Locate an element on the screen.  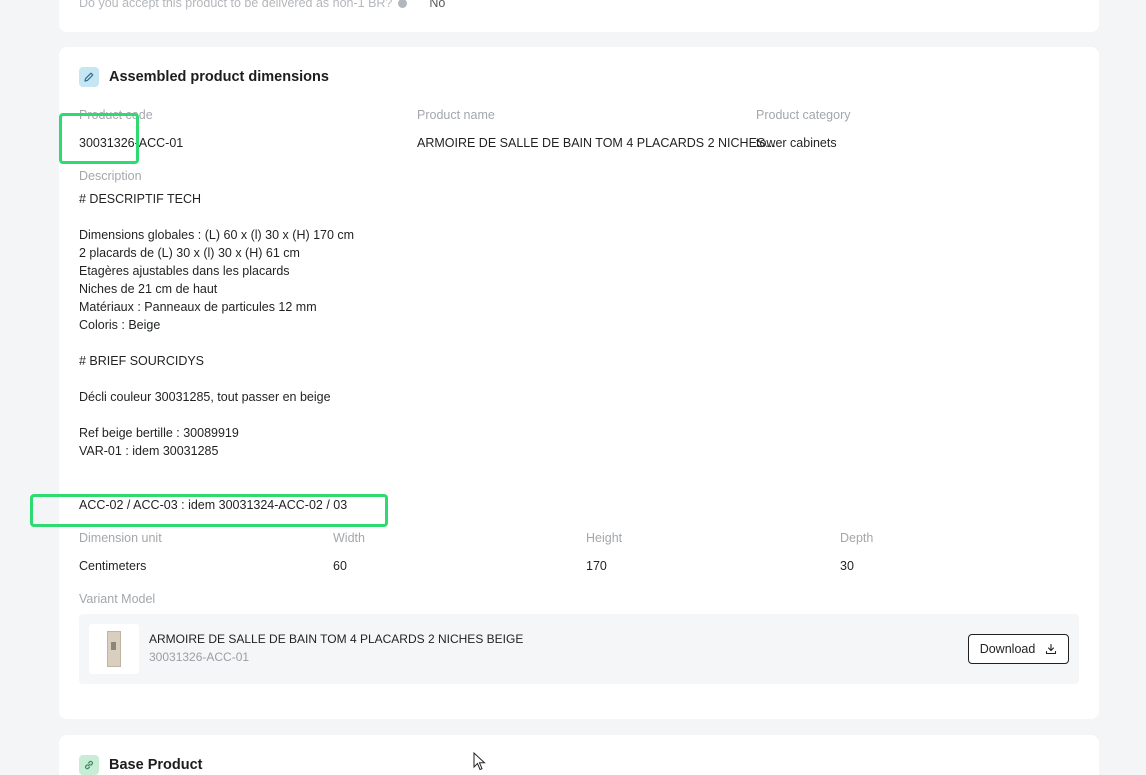
description-line: VAR-01 : idem 30031285 is located at coordinates (149, 451).